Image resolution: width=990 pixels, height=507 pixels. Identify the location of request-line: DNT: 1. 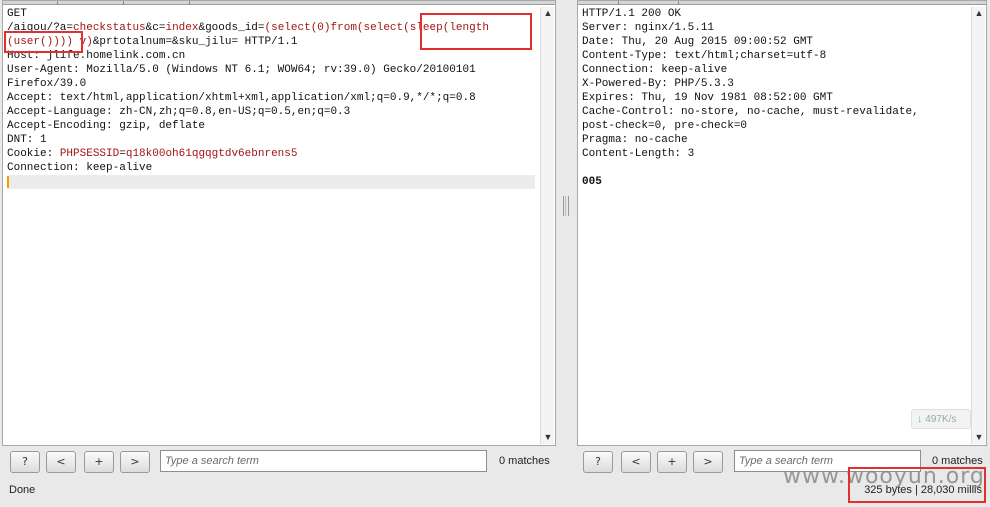
(27, 140).